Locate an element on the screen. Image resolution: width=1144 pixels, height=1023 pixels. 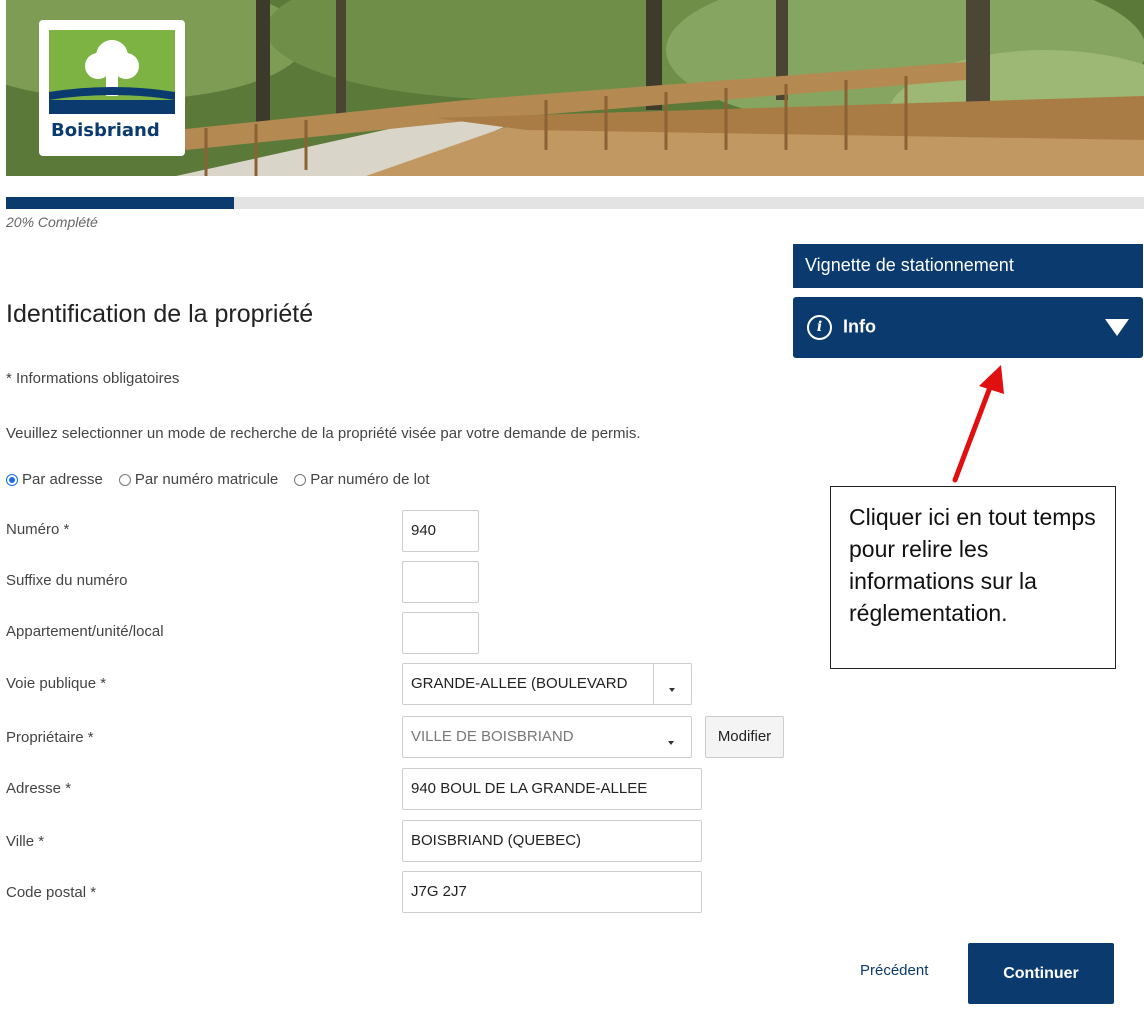
radio-label: Par numéro de lot is located at coordinates (370, 479).